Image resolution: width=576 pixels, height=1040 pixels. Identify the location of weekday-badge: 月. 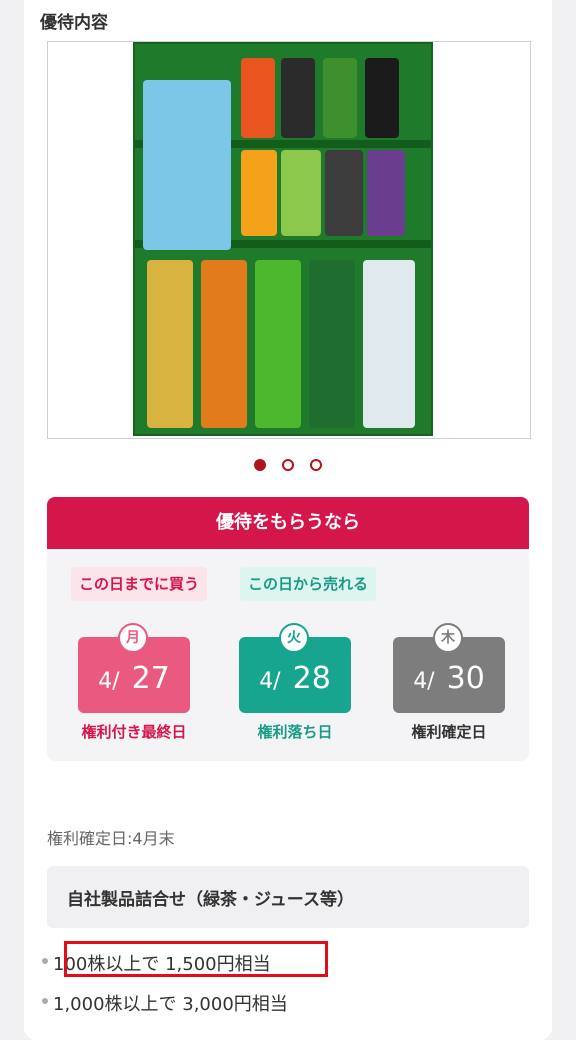
(133, 638).